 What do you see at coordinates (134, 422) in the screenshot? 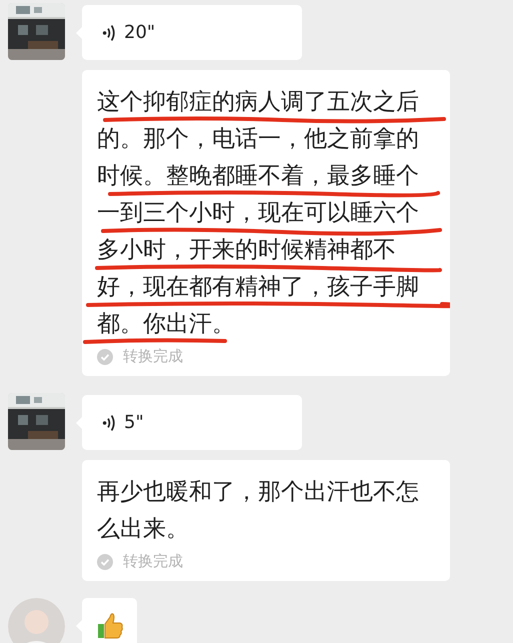
I see `voice-duration: 5"` at bounding box center [134, 422].